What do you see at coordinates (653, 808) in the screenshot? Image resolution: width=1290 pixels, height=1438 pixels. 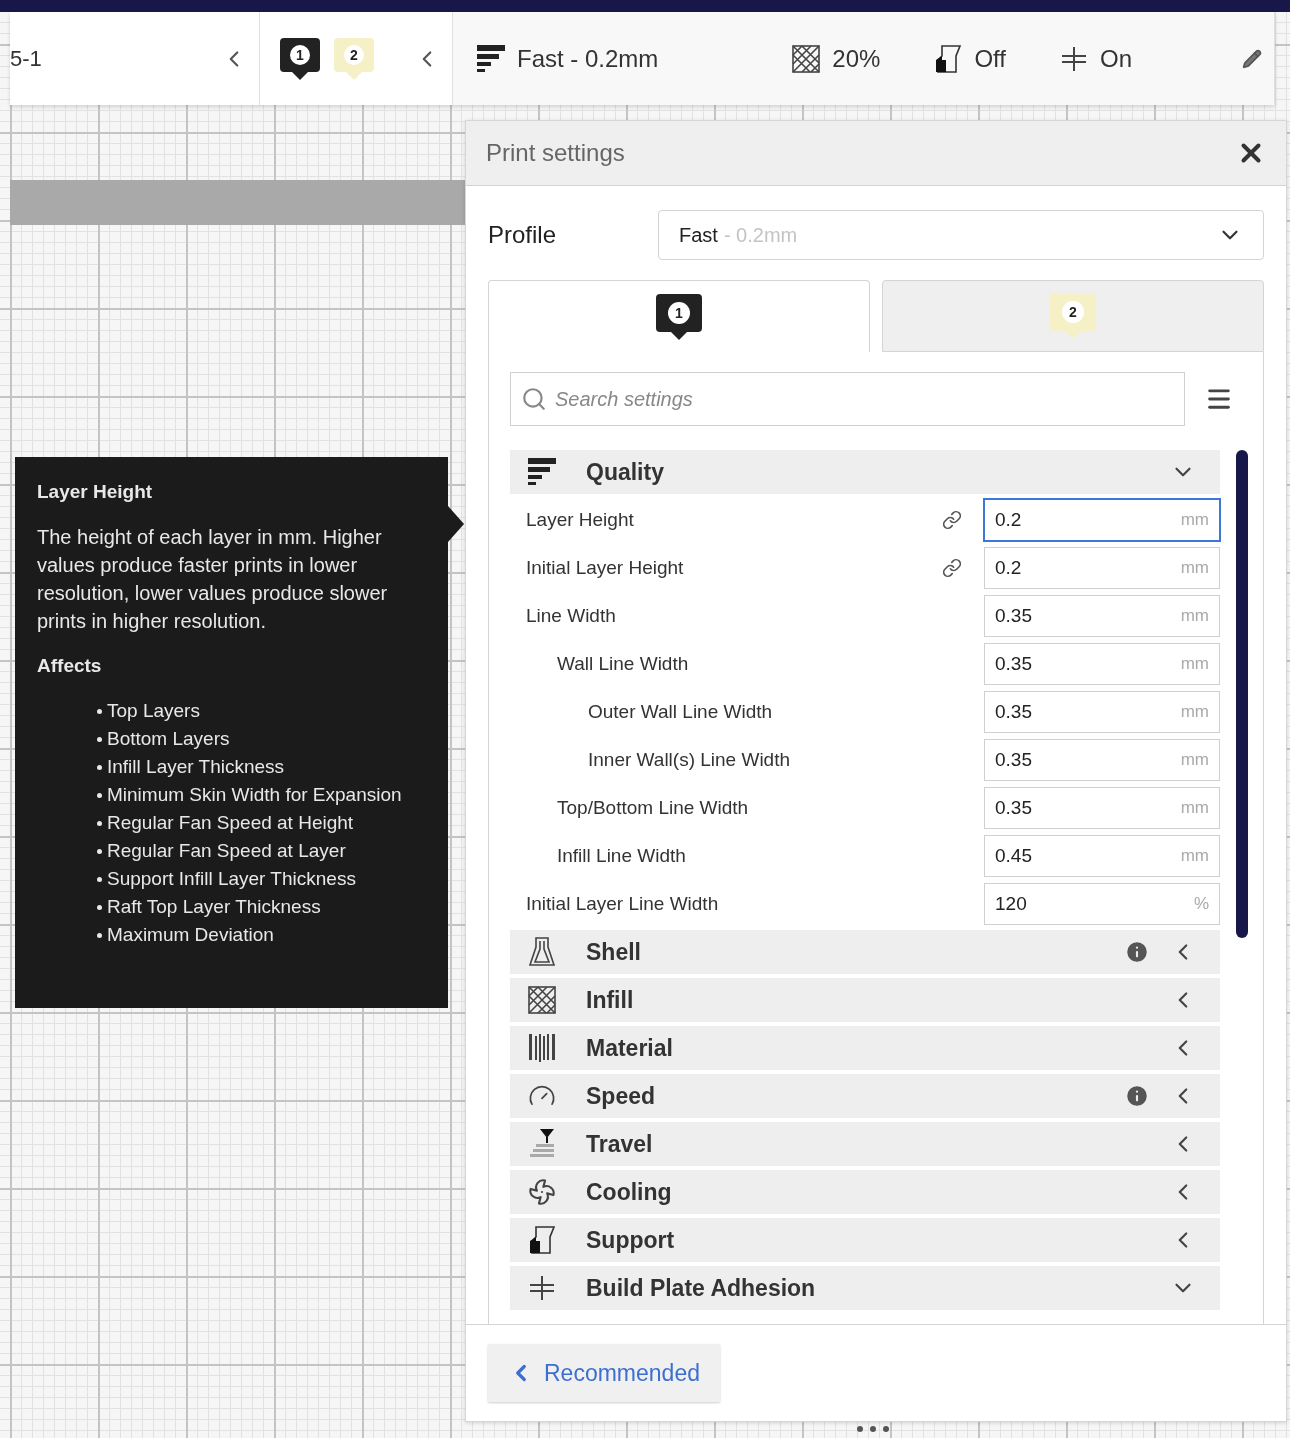 I see `setting-label: Top/Bottom Line Width` at bounding box center [653, 808].